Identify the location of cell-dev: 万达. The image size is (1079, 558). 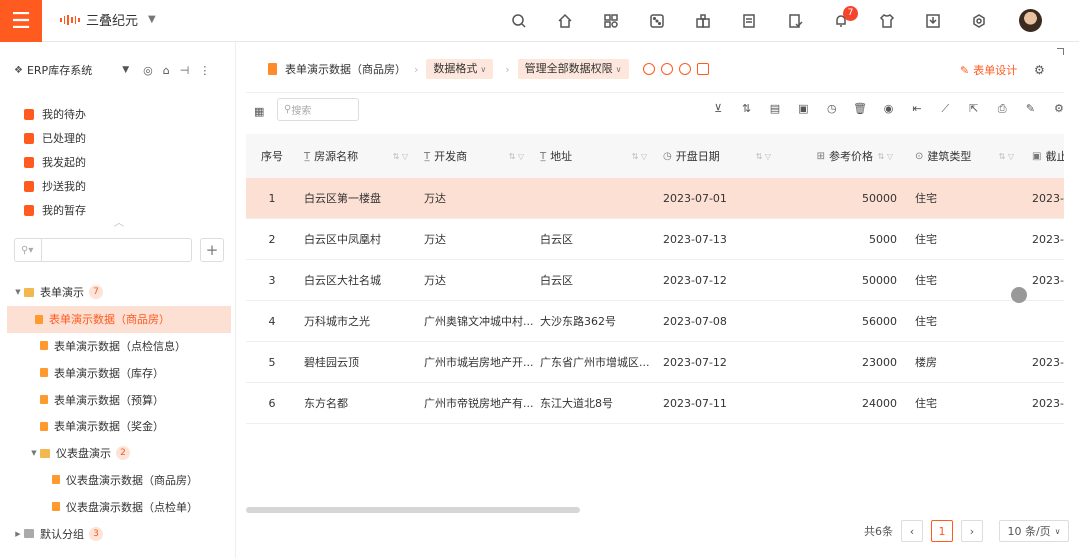
(435, 239).